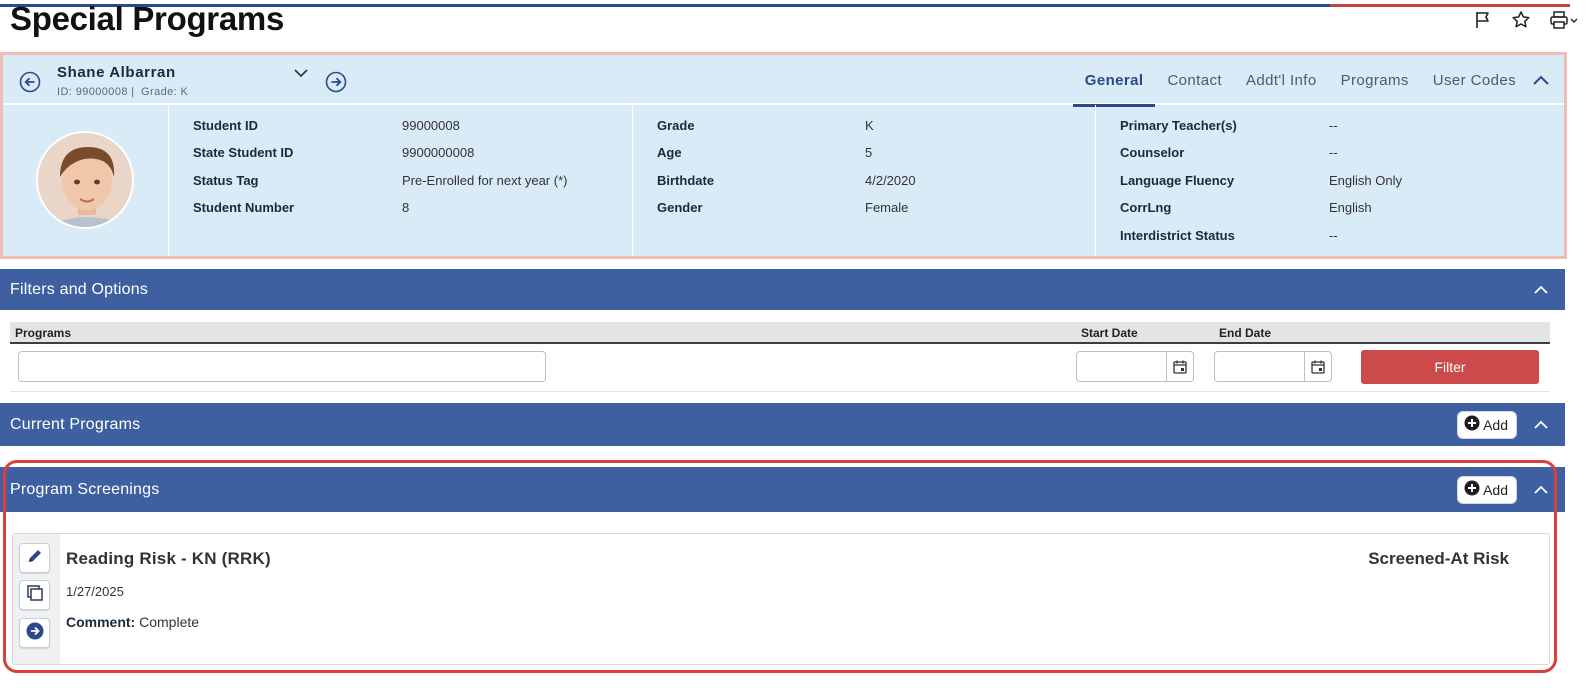 This screenshot has width=1595, height=690. Describe the element at coordinates (669, 152) in the screenshot. I see `label-age: Age` at that location.